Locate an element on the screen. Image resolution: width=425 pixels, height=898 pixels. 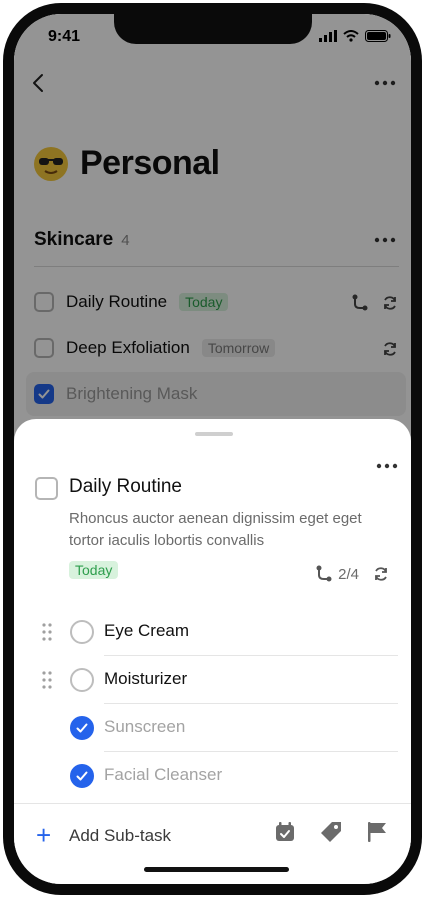
subtask-row: Moisturizer is located at coordinates (216, 680).